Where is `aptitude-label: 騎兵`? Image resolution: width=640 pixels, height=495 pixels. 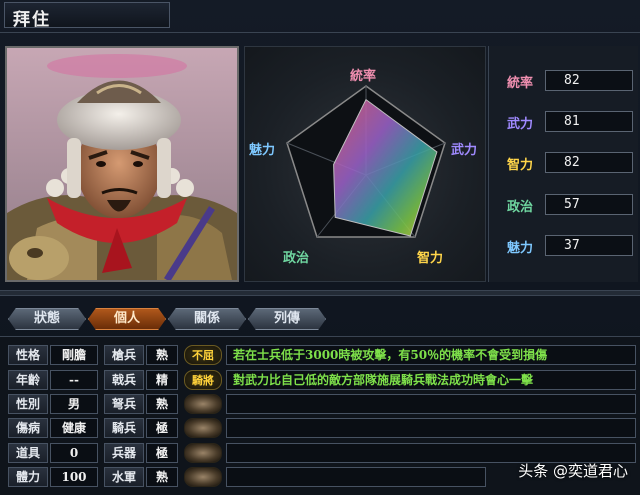
aptitude-label: 騎兵 is located at coordinates (124, 428).